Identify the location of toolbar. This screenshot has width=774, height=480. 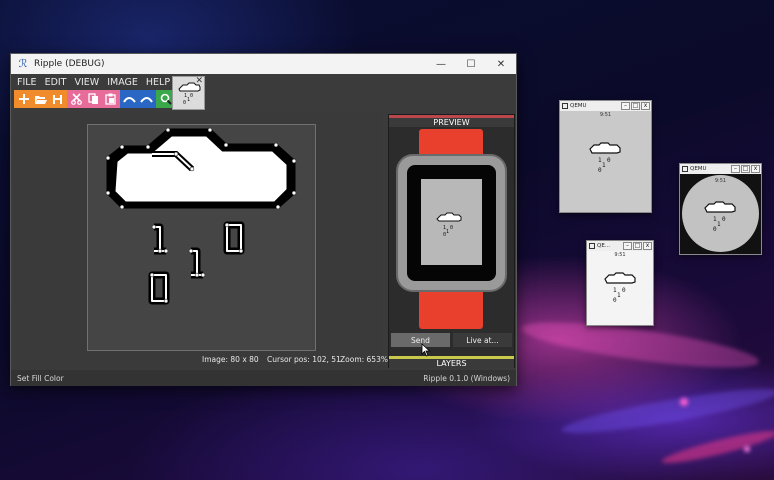
(94, 99).